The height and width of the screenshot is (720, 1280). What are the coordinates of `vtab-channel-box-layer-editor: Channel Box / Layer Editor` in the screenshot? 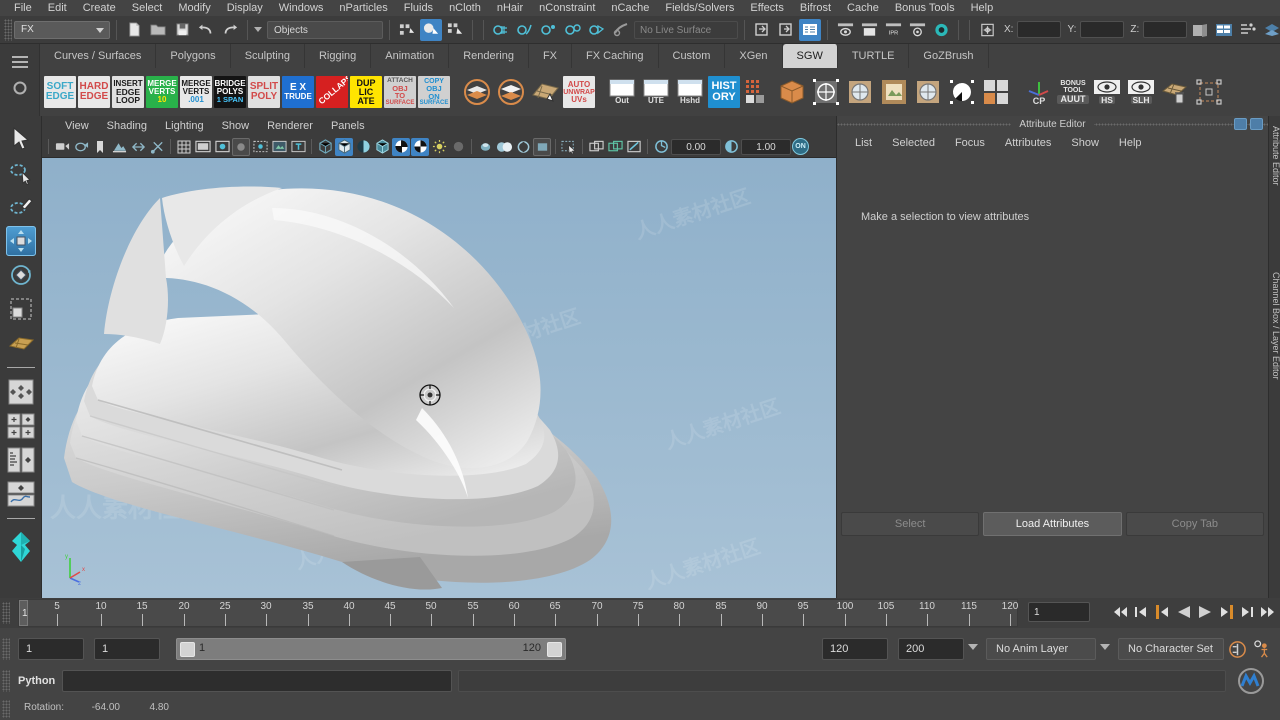 It's located at (1274, 326).